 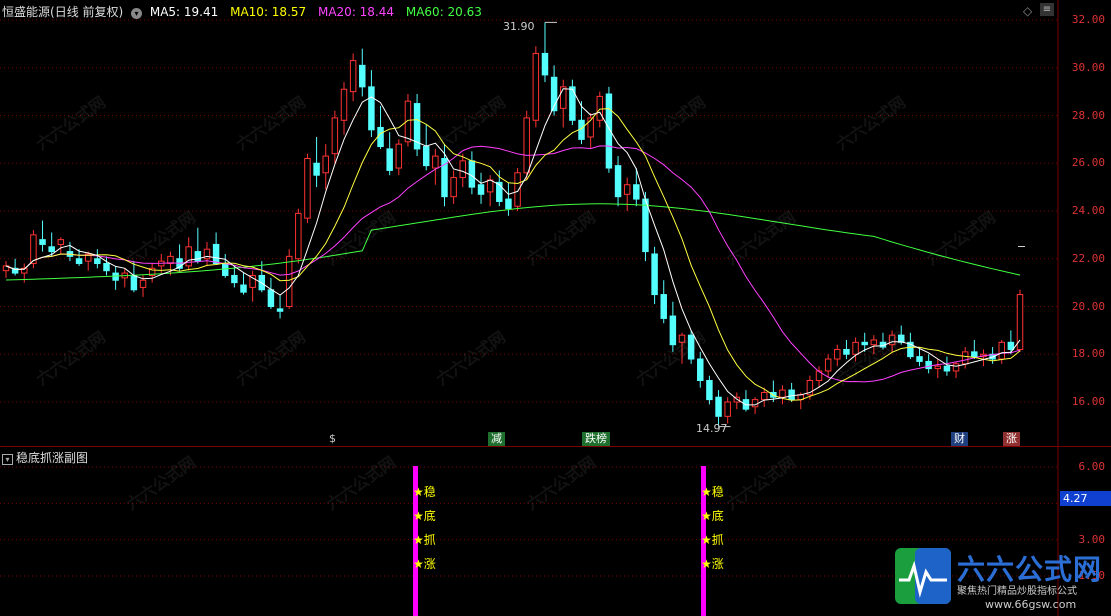 What do you see at coordinates (1088, 67) in the screenshot?
I see `price-tick-label: 30.00` at bounding box center [1088, 67].